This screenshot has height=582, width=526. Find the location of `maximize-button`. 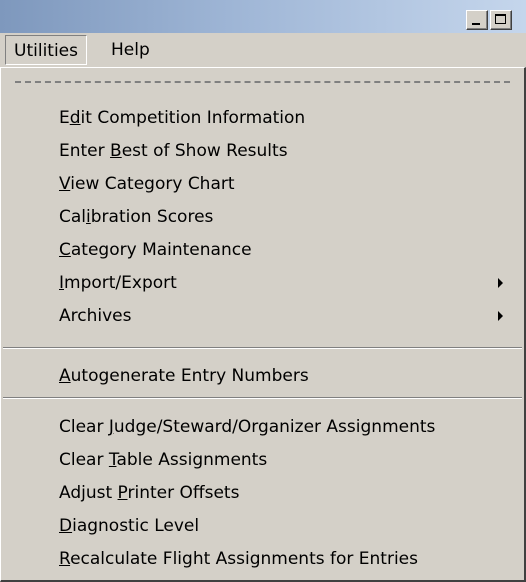

maximize-button is located at coordinates (501, 20).